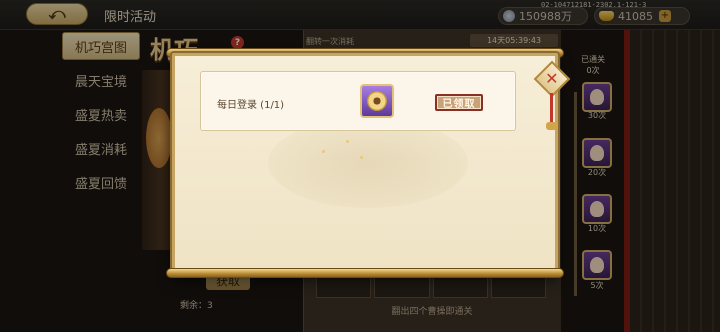 The image size is (720, 332). Describe the element at coordinates (459, 102) in the screenshot. I see `claimed-badge: 已领取` at that location.